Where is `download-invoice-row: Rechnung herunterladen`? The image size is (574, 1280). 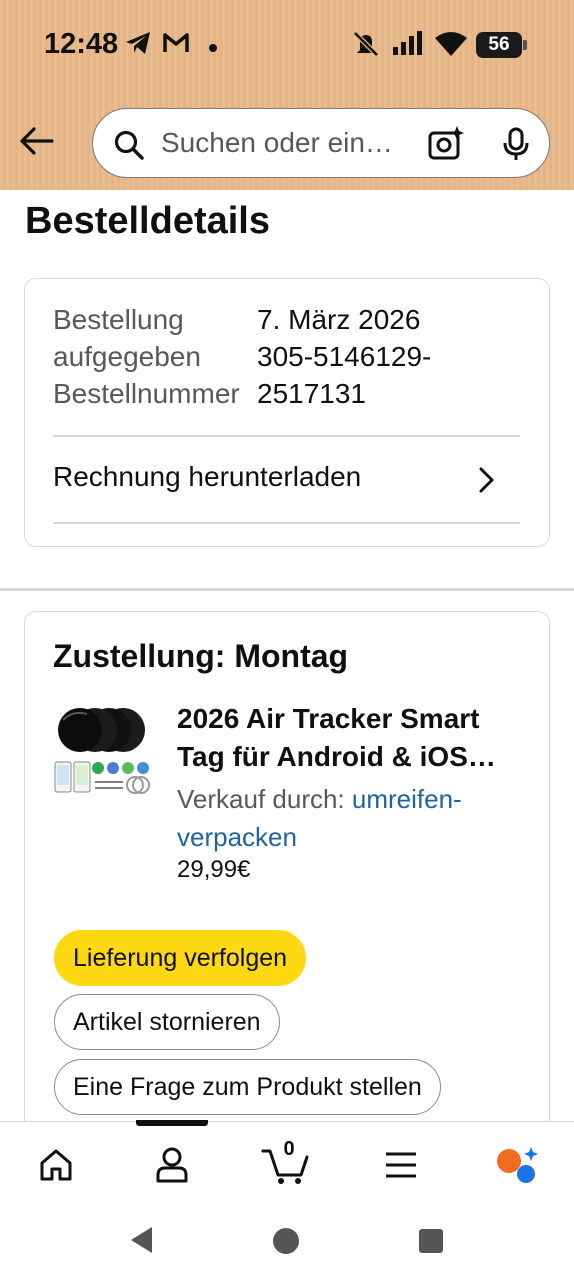
download-invoice-row: Rechnung herunterladen is located at coordinates (286, 480).